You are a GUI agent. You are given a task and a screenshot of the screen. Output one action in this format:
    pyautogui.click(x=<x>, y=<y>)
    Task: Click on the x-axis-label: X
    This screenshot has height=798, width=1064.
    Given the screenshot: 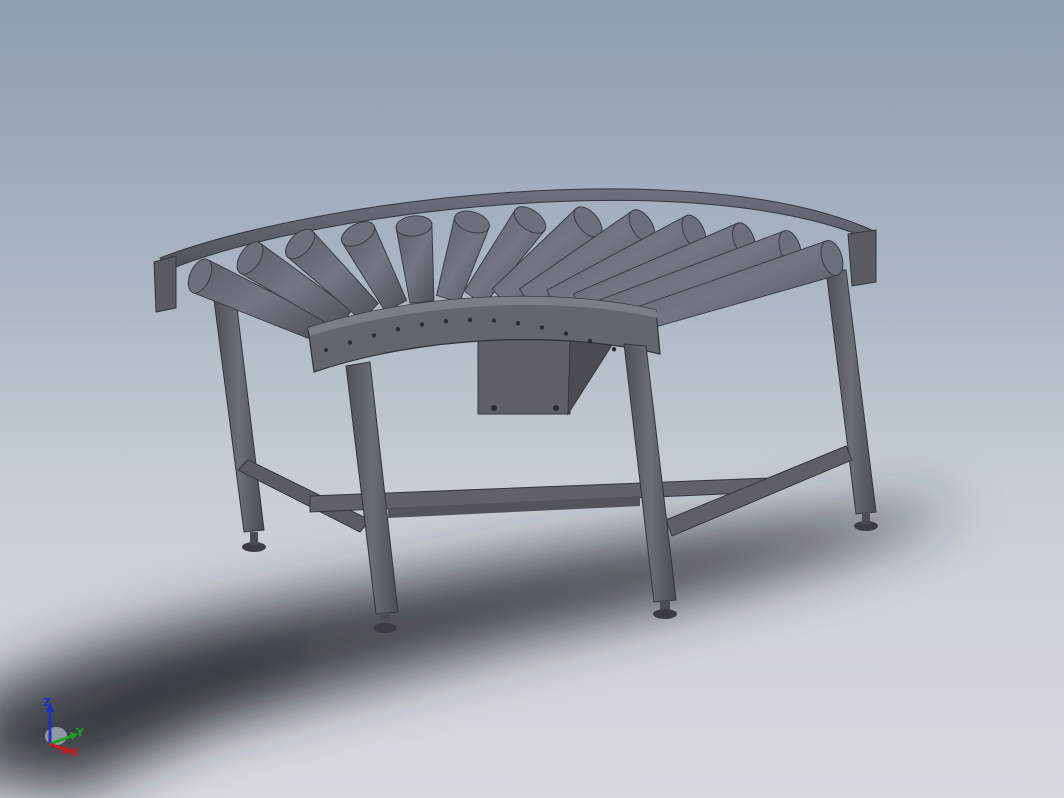 What is the action you would take?
    pyautogui.click(x=74, y=752)
    